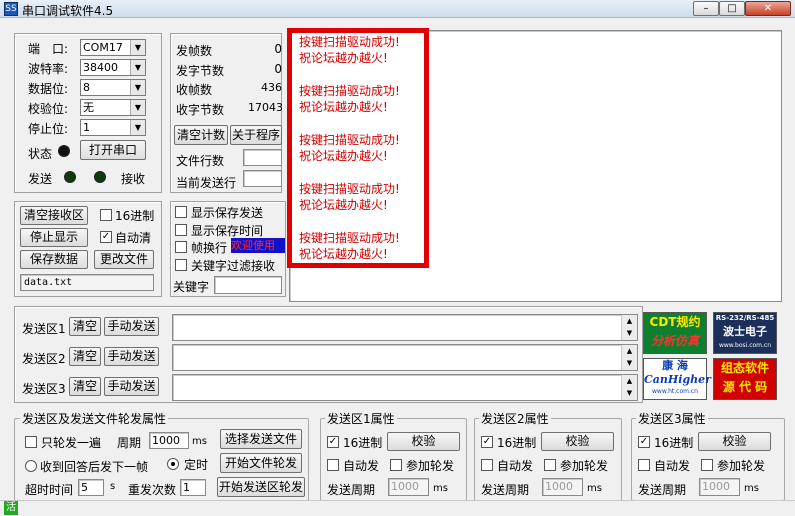 The height and width of the screenshot is (516, 795). Describe the element at coordinates (113, 127) in the screenshot. I see `stop-bits-select: 1 ▼` at that location.